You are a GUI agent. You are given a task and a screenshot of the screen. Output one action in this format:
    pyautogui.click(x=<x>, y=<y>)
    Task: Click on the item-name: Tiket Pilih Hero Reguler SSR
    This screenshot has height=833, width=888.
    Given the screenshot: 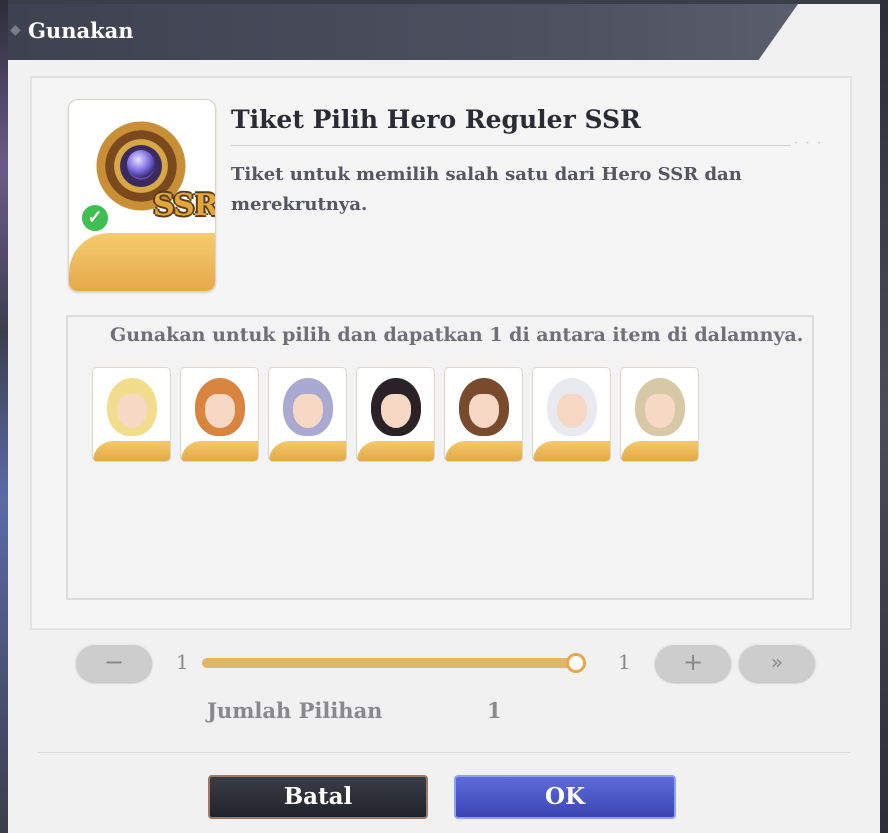 What is the action you would take?
    pyautogui.click(x=436, y=119)
    